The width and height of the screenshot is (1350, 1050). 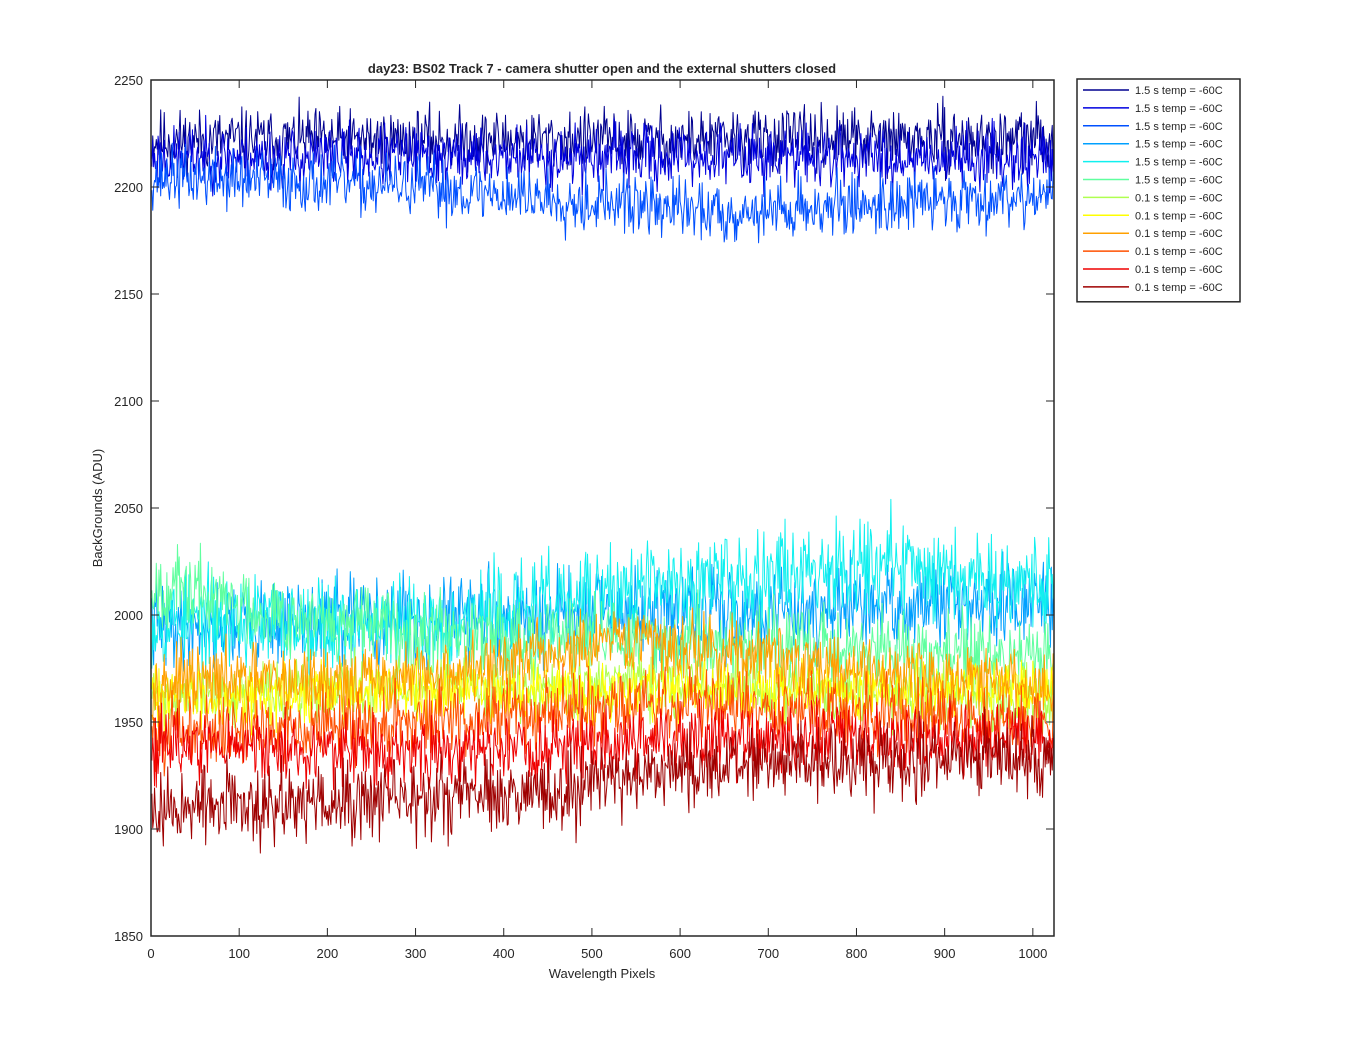 I want to click on x-tick-label: 400, so click(x=504, y=953).